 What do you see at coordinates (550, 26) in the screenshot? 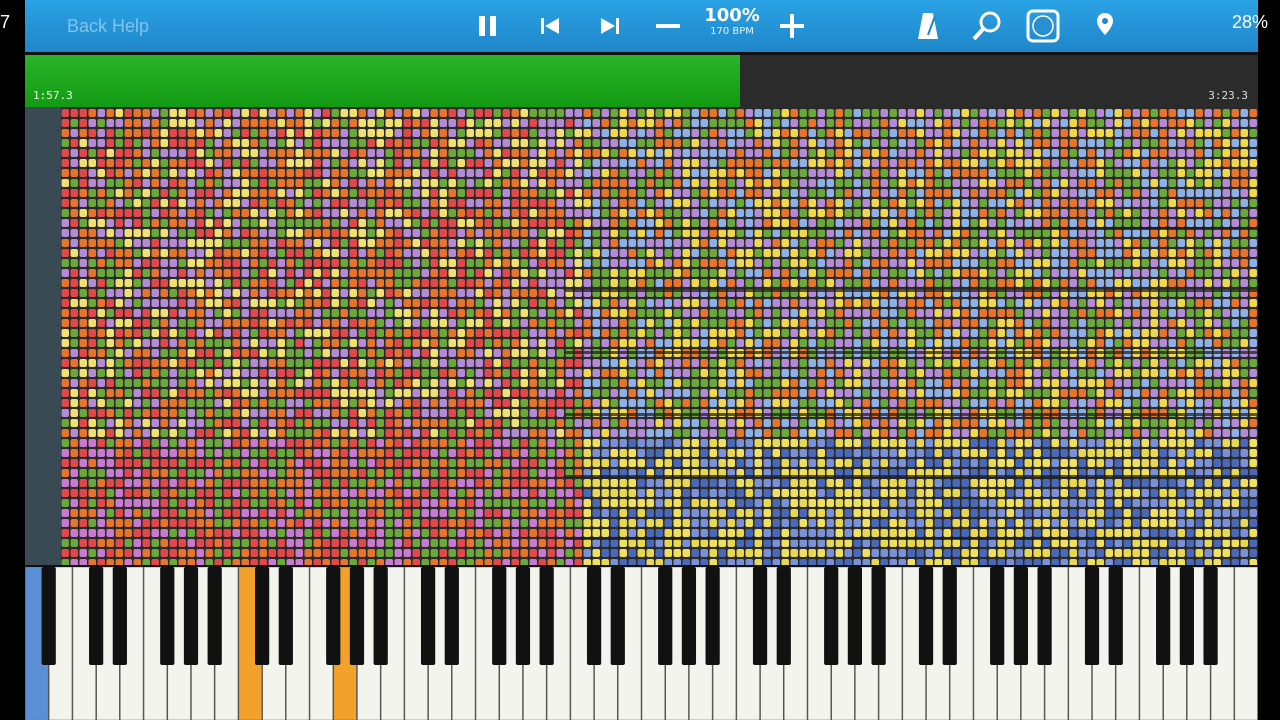
I see `previous-button` at bounding box center [550, 26].